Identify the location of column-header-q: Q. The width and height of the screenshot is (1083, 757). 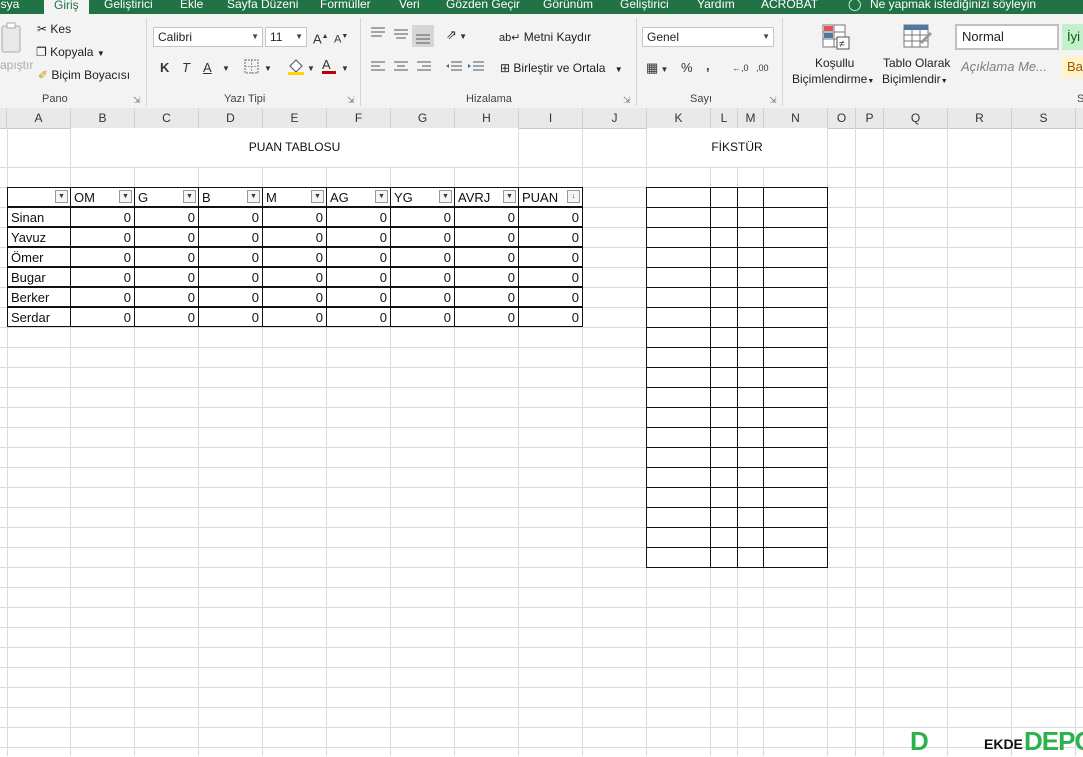
(916, 118).